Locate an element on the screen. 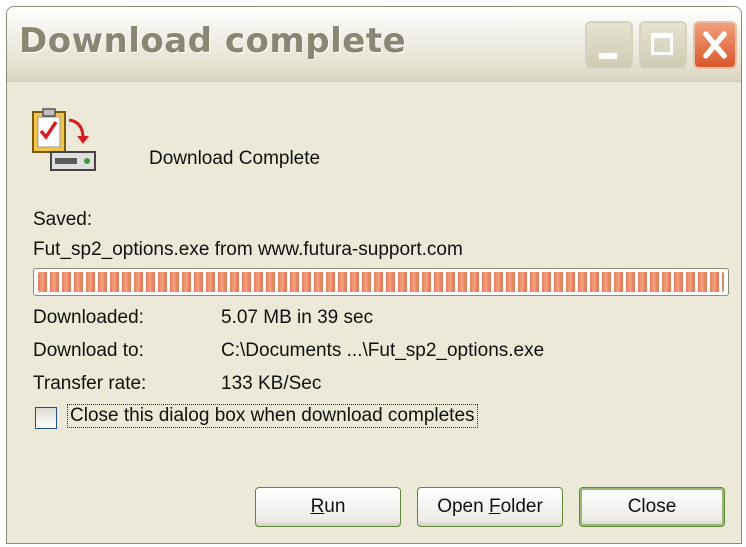  open-folder-button: Open Folder is located at coordinates (490, 507).